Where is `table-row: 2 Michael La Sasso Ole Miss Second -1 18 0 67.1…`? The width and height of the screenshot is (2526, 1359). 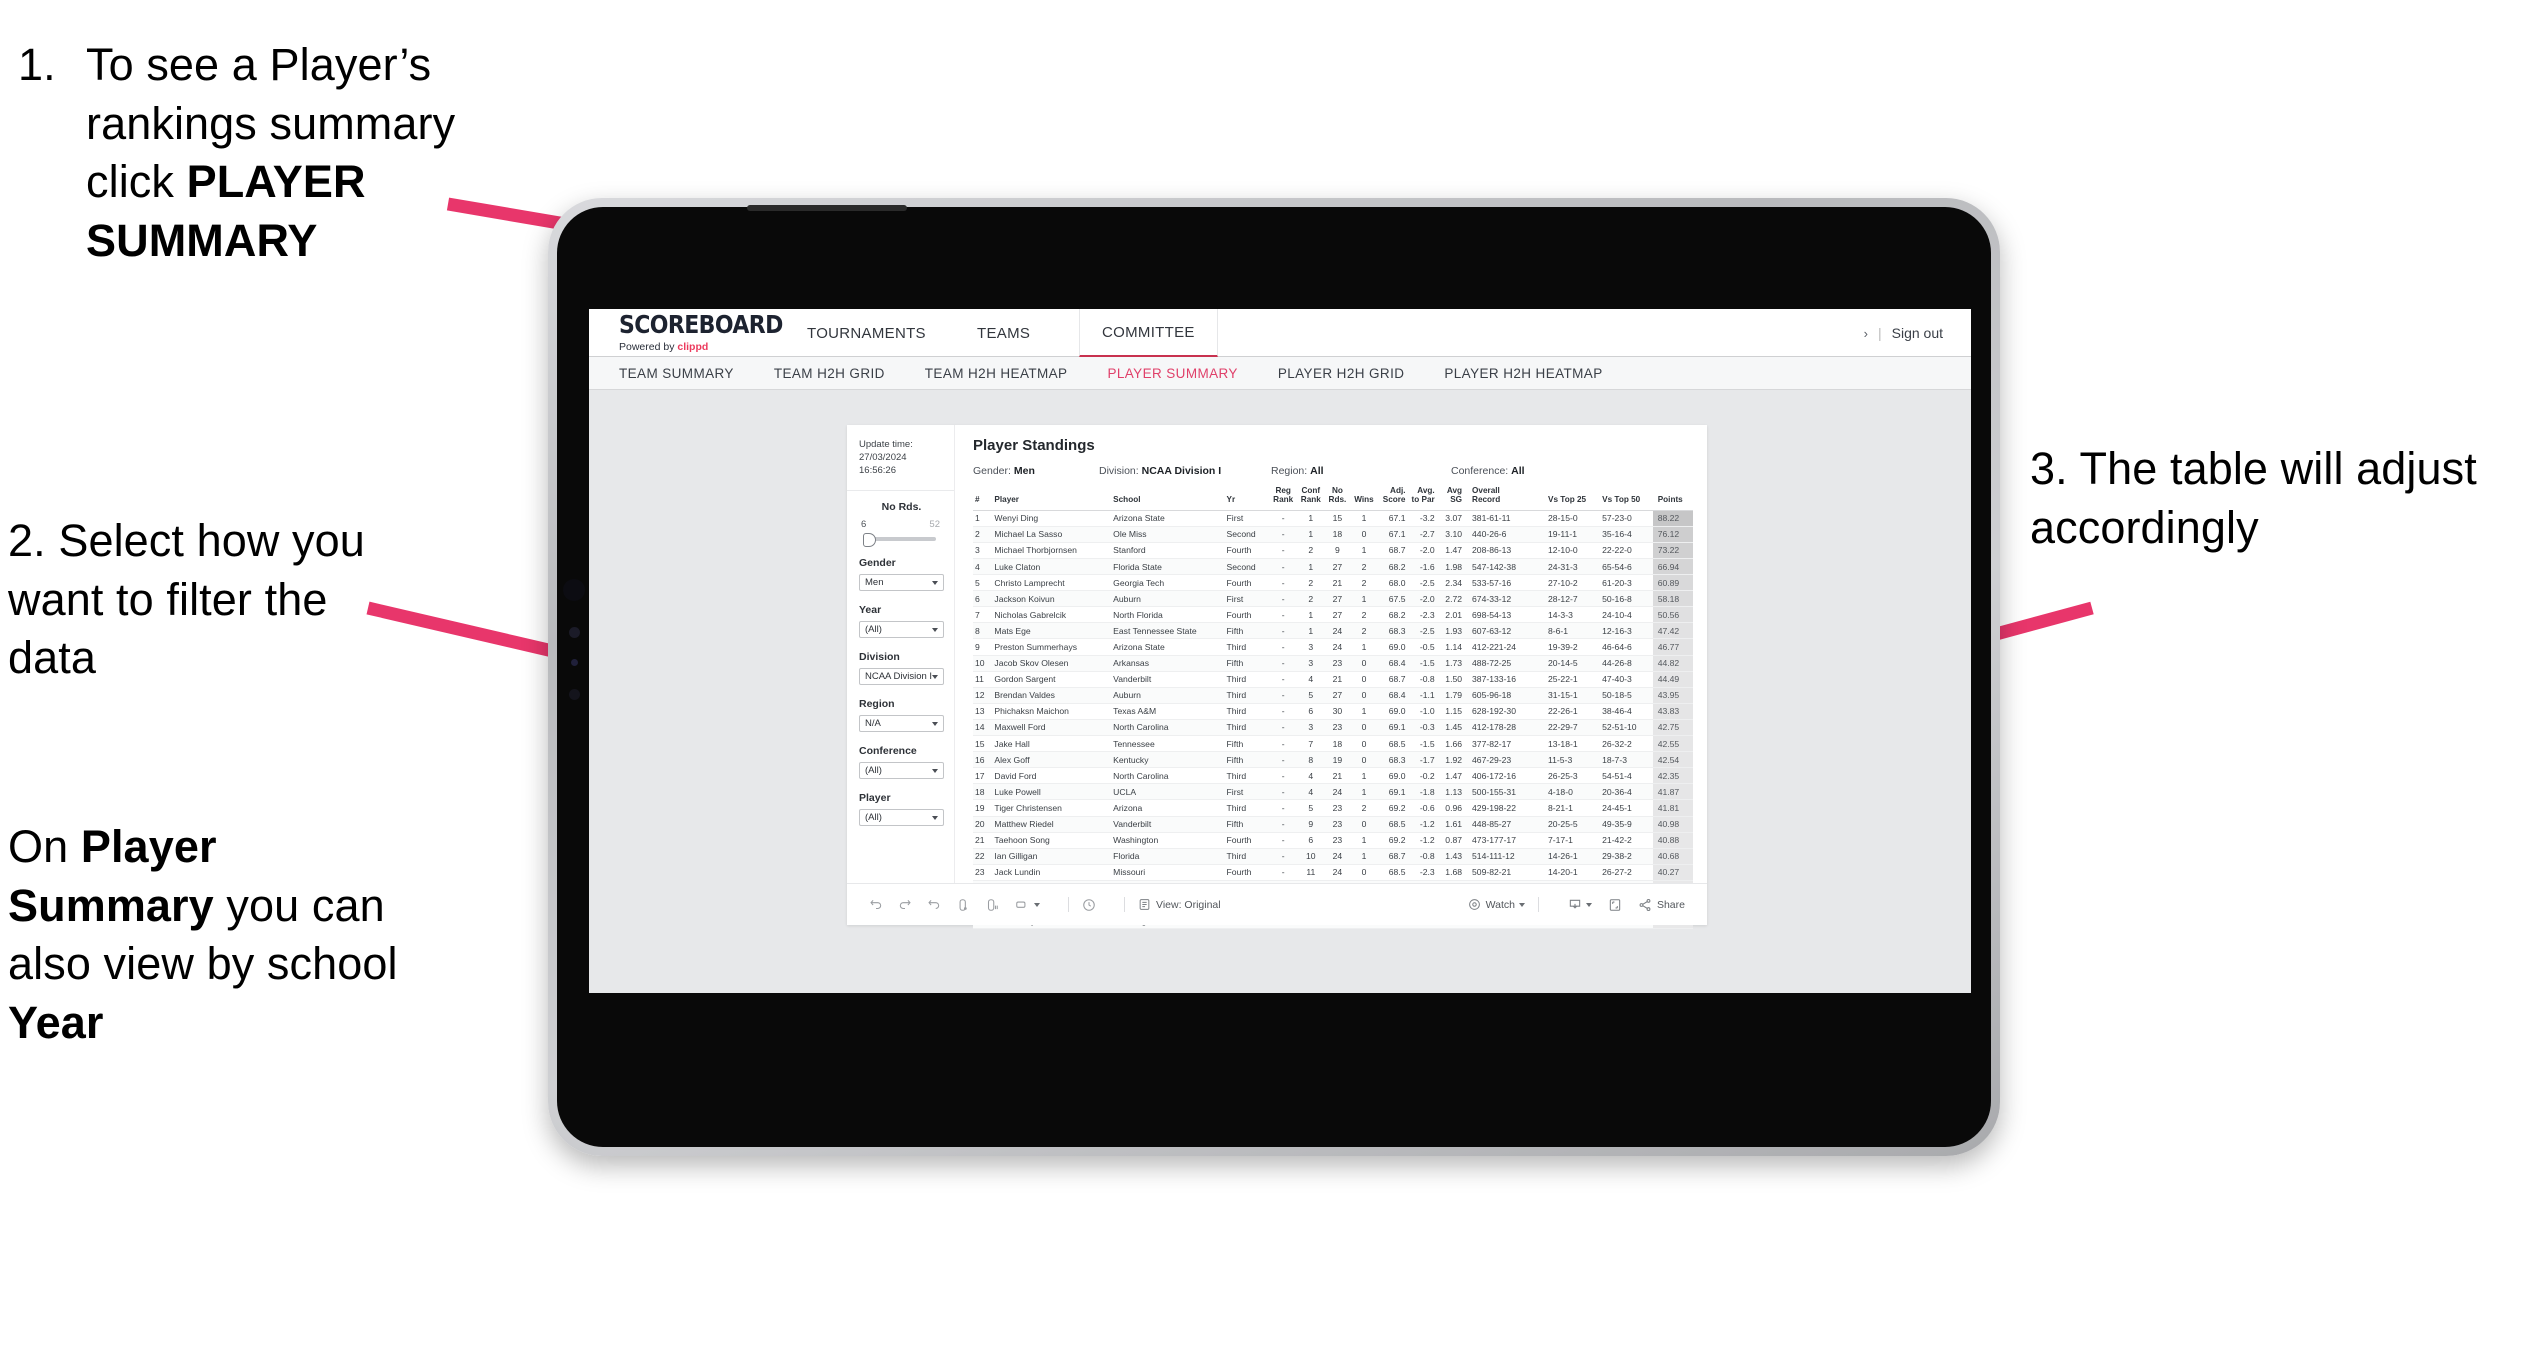 table-row: 2 Michael La Sasso Ole Miss Second -1 18 0 67.1… is located at coordinates (1333, 534).